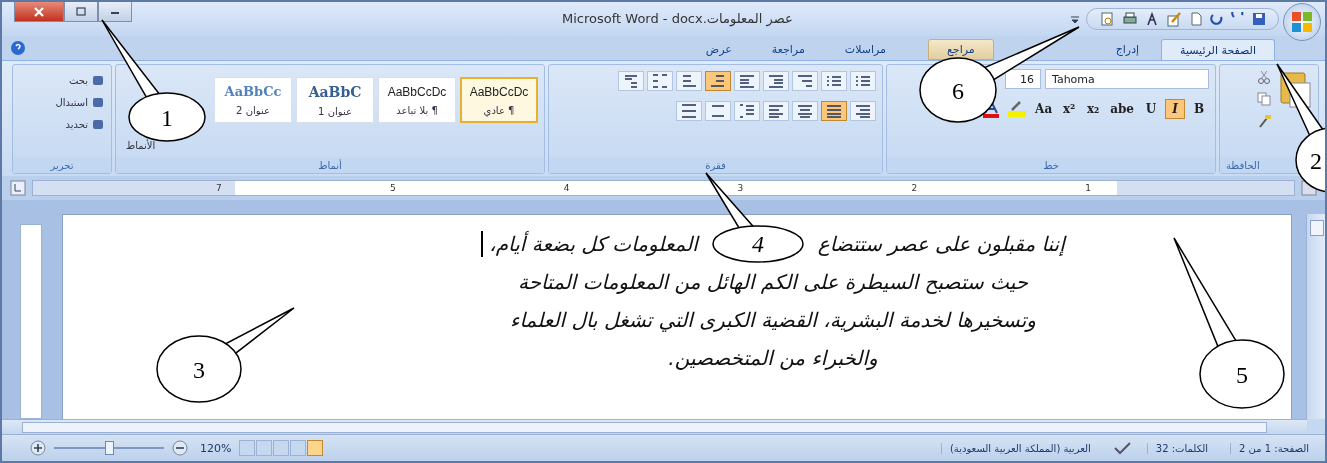  I want to click on center-icon, so click(805, 111).